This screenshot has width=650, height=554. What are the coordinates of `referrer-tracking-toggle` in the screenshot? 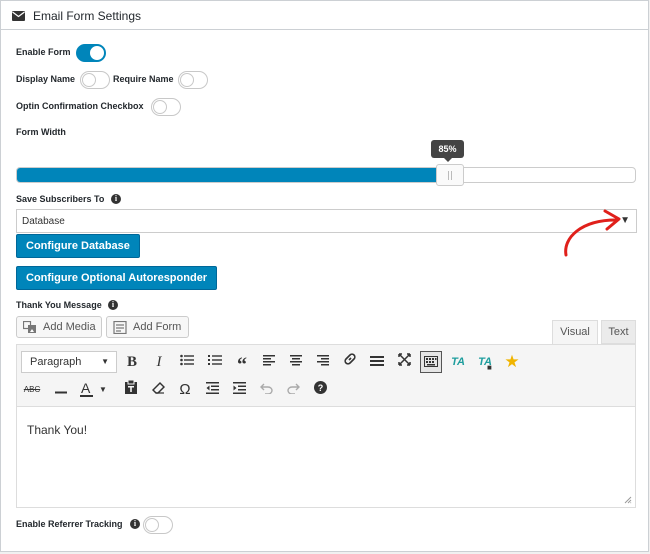 It's located at (158, 525).